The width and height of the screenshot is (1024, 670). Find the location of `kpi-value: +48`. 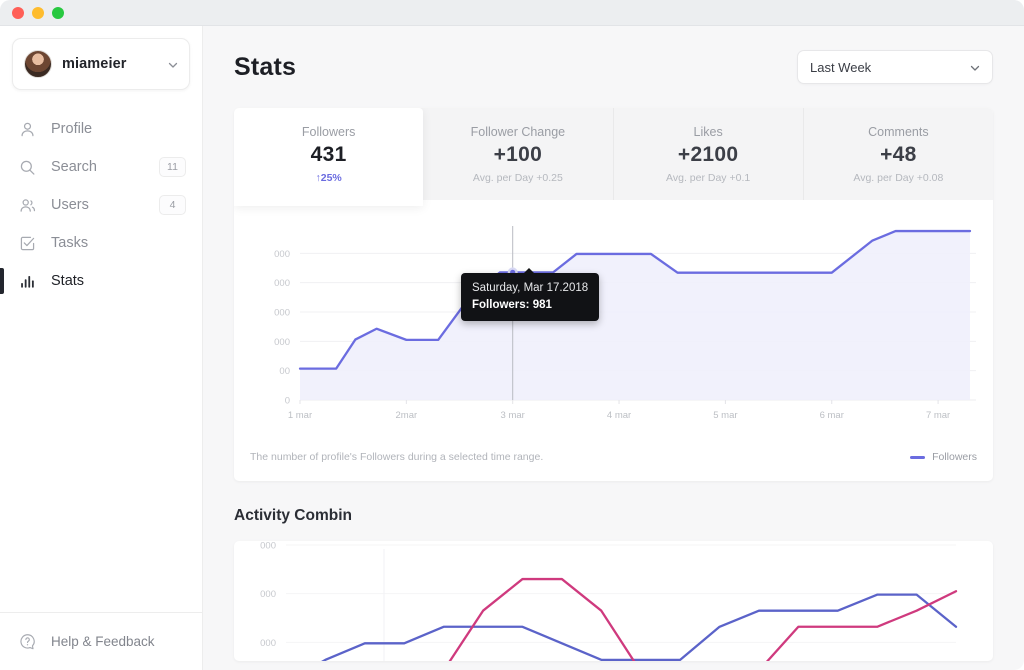

kpi-value: +48 is located at coordinates (898, 154).